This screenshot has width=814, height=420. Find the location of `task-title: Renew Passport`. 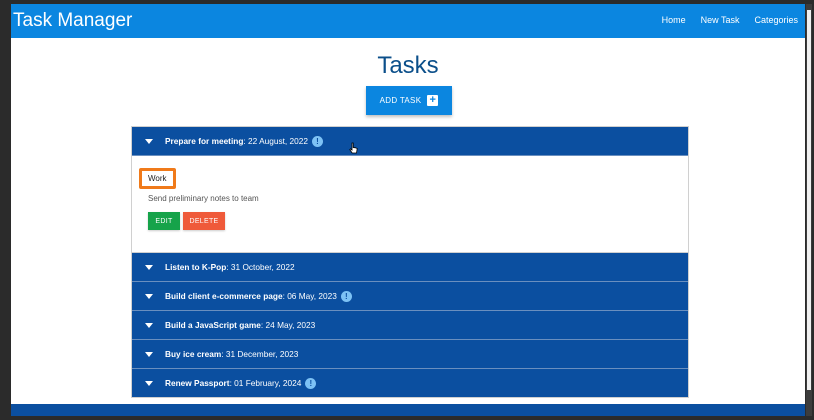

task-title: Renew Passport is located at coordinates (197, 383).